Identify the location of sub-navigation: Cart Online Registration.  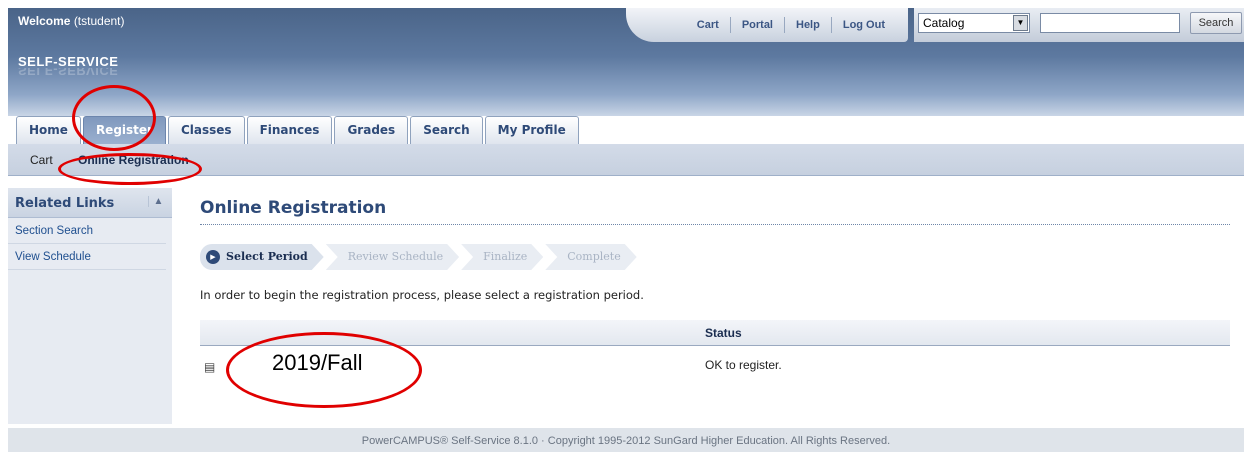
(626, 160).